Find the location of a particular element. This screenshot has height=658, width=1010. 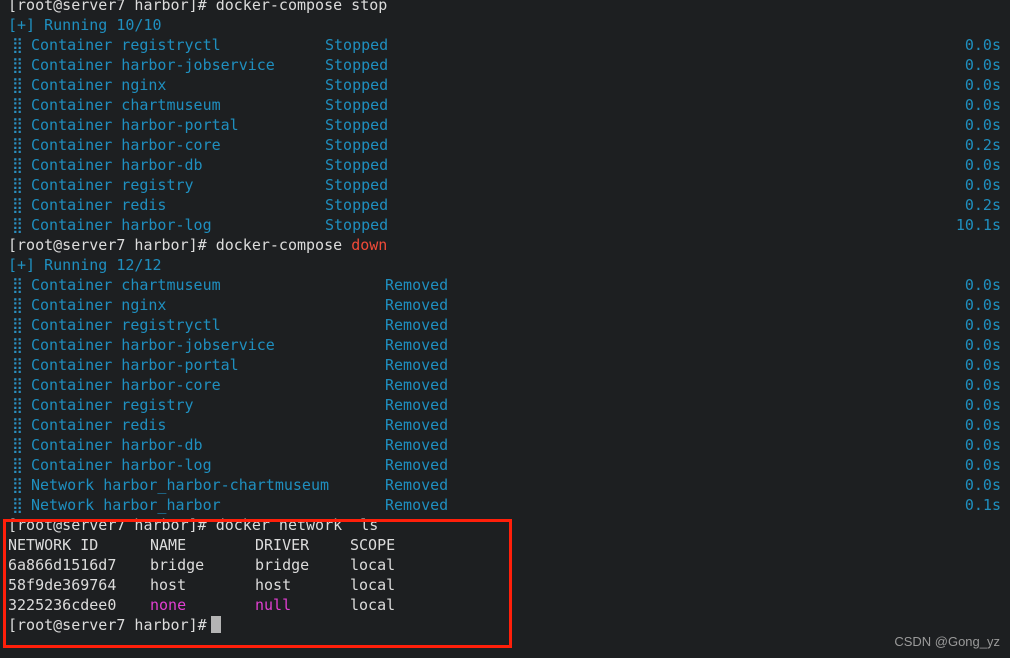

stop-service-row: ⣿ Container harbor-log Stopped 10.1s is located at coordinates (505, 225).